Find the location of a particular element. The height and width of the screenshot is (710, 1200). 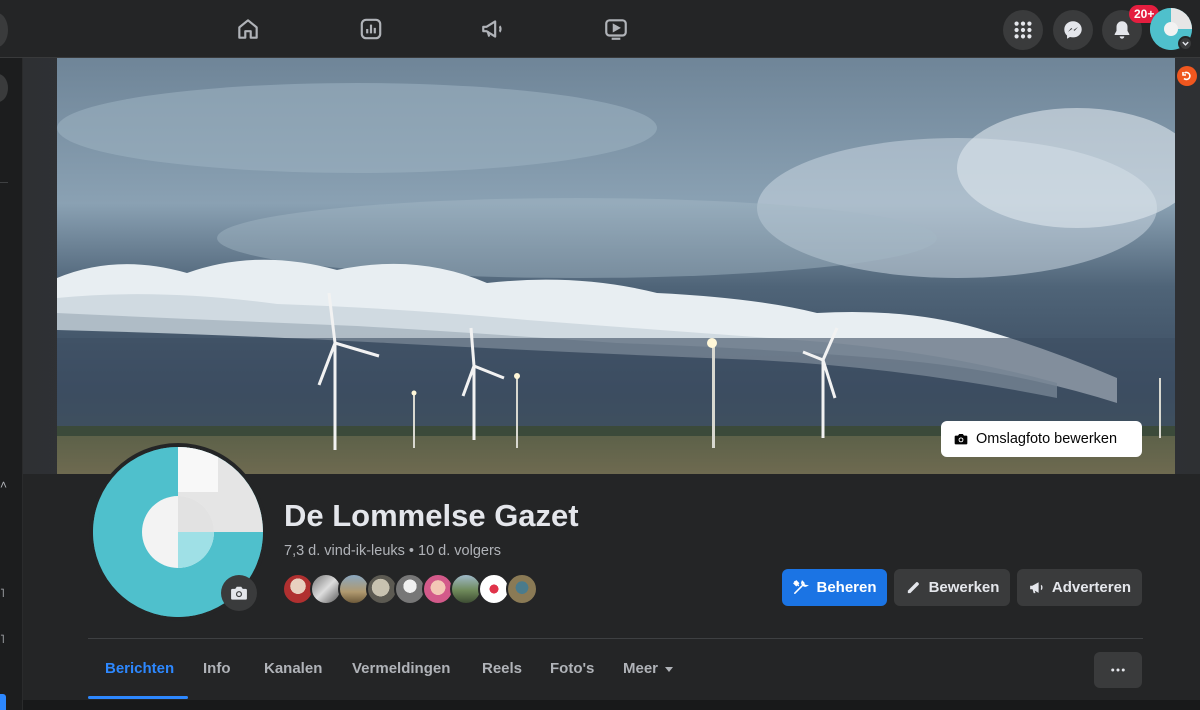

top-navigation-bar: 20+ is located at coordinates (600, 29).